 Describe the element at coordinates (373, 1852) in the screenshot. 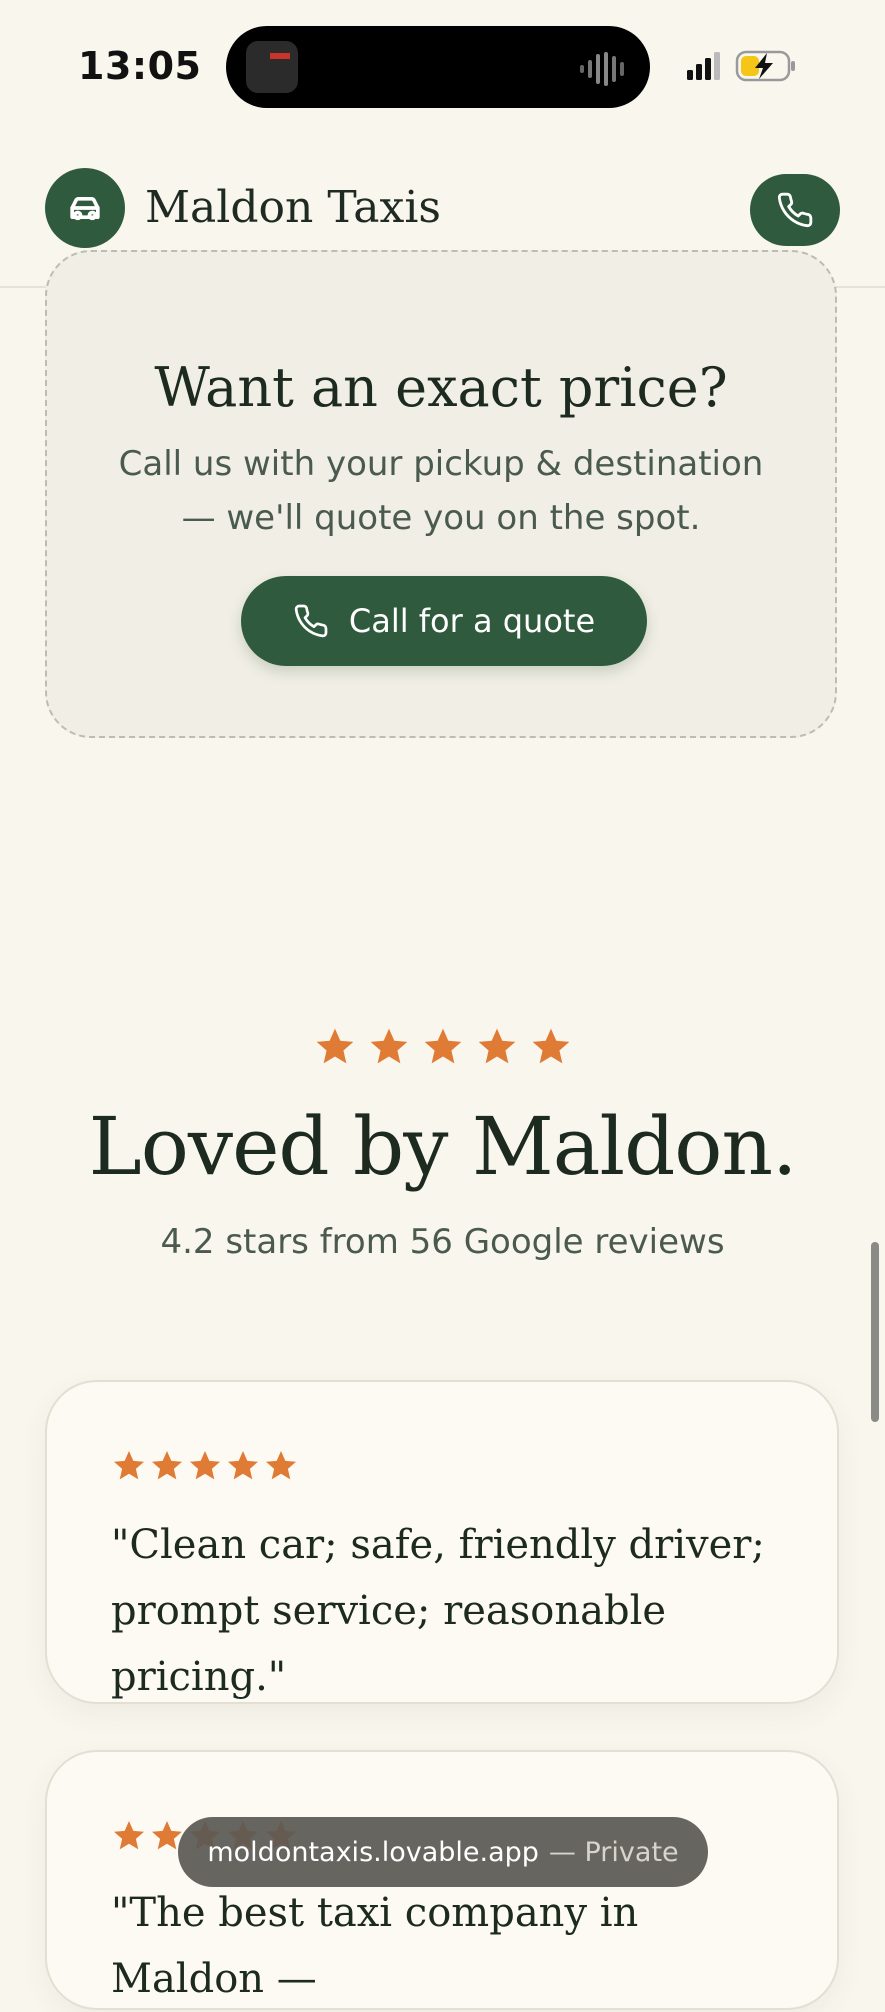

I see `url-text: moldontaxis.lovable.app` at that location.